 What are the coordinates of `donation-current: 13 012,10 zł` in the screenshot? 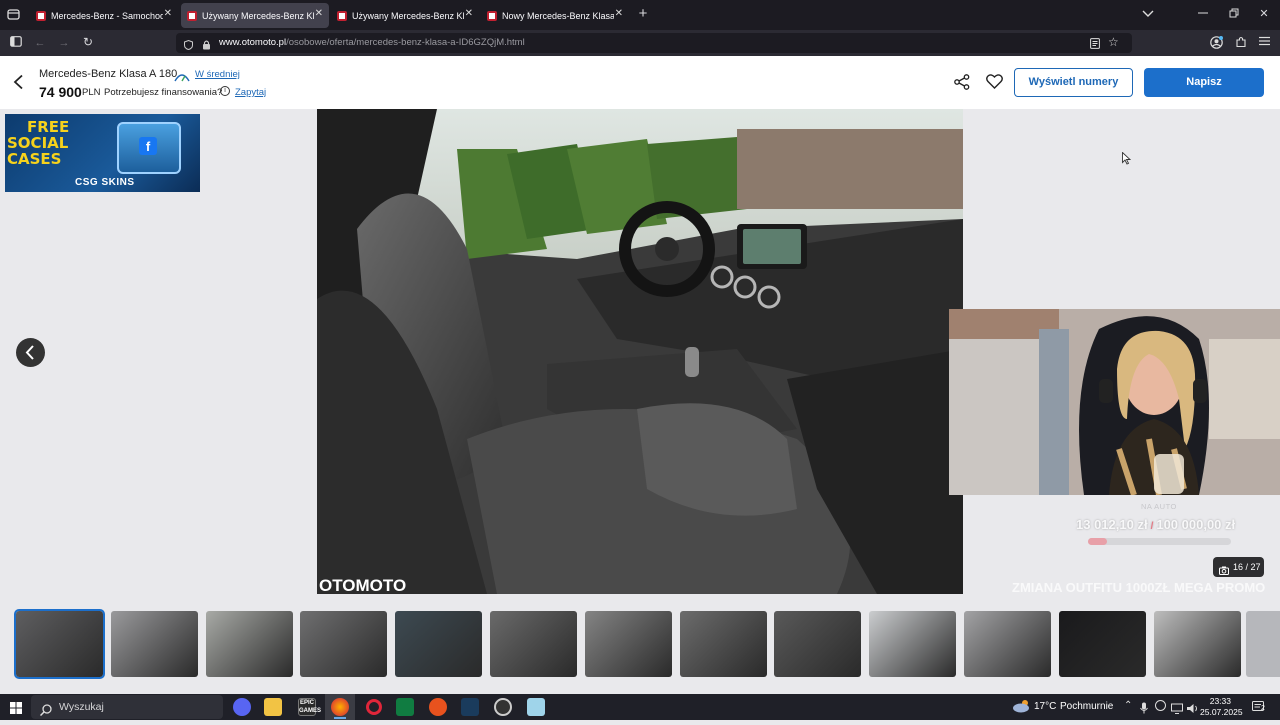 It's located at (1112, 524).